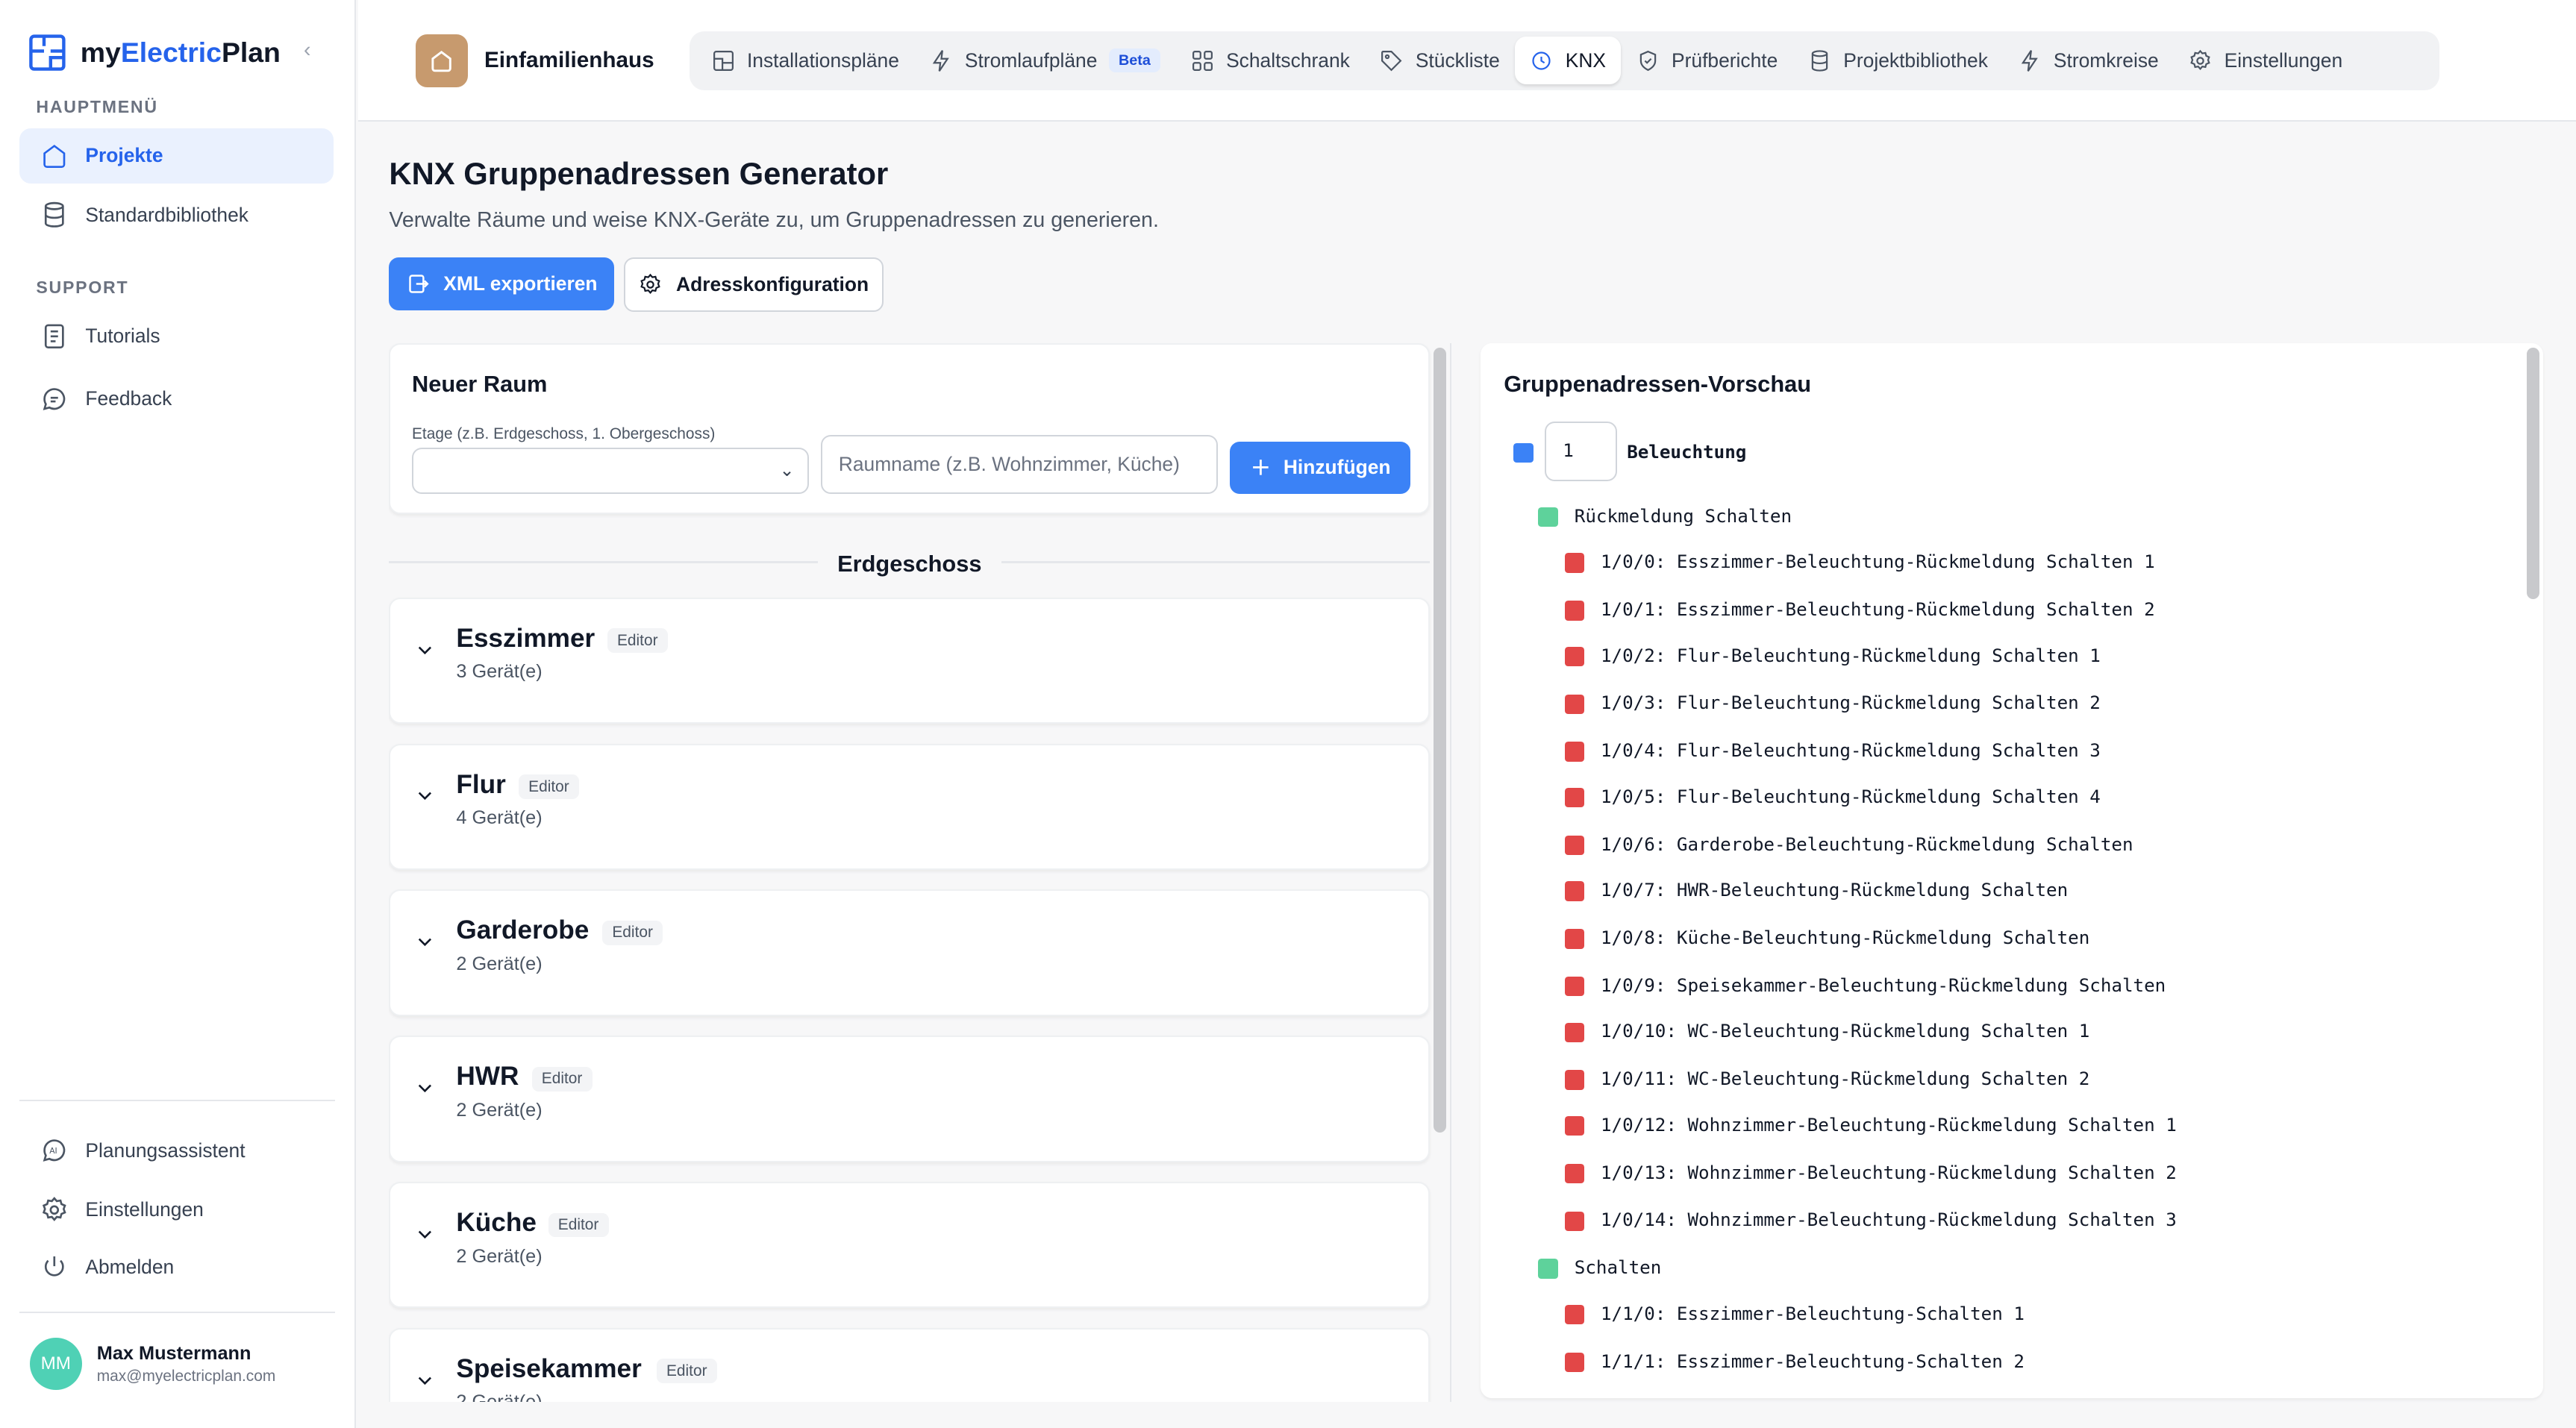 This screenshot has height=1428, width=2576. I want to click on tab-einstellungen: Einstellungen, so click(2265, 60).